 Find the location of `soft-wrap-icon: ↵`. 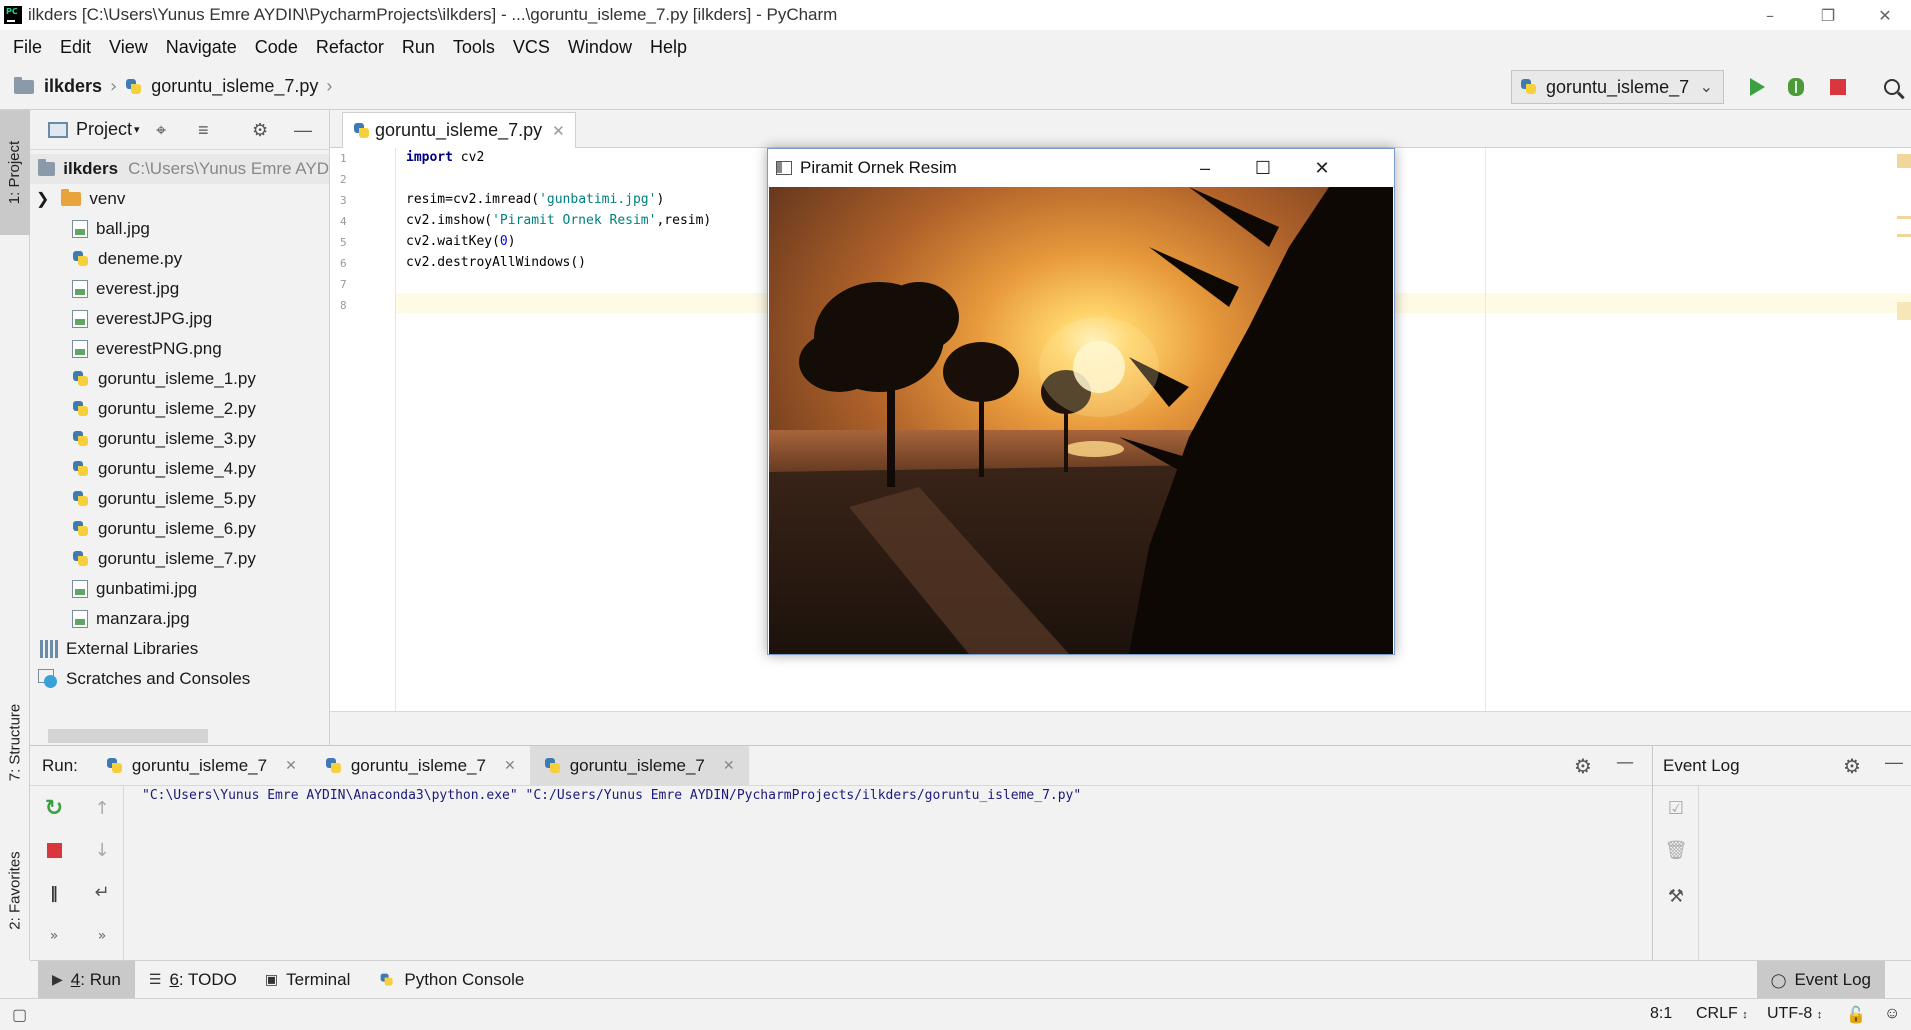

soft-wrap-icon: ↵ is located at coordinates (102, 892).